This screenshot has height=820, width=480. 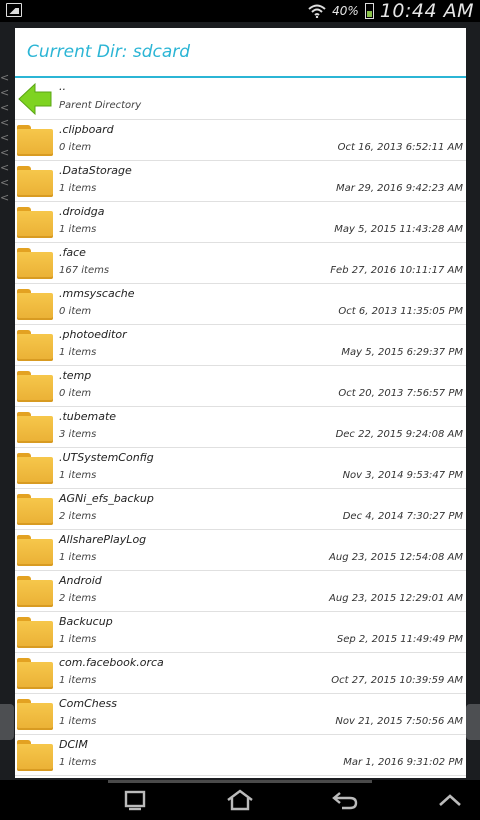 I want to click on folder-name: .UTSystemConfig, so click(x=106, y=457).